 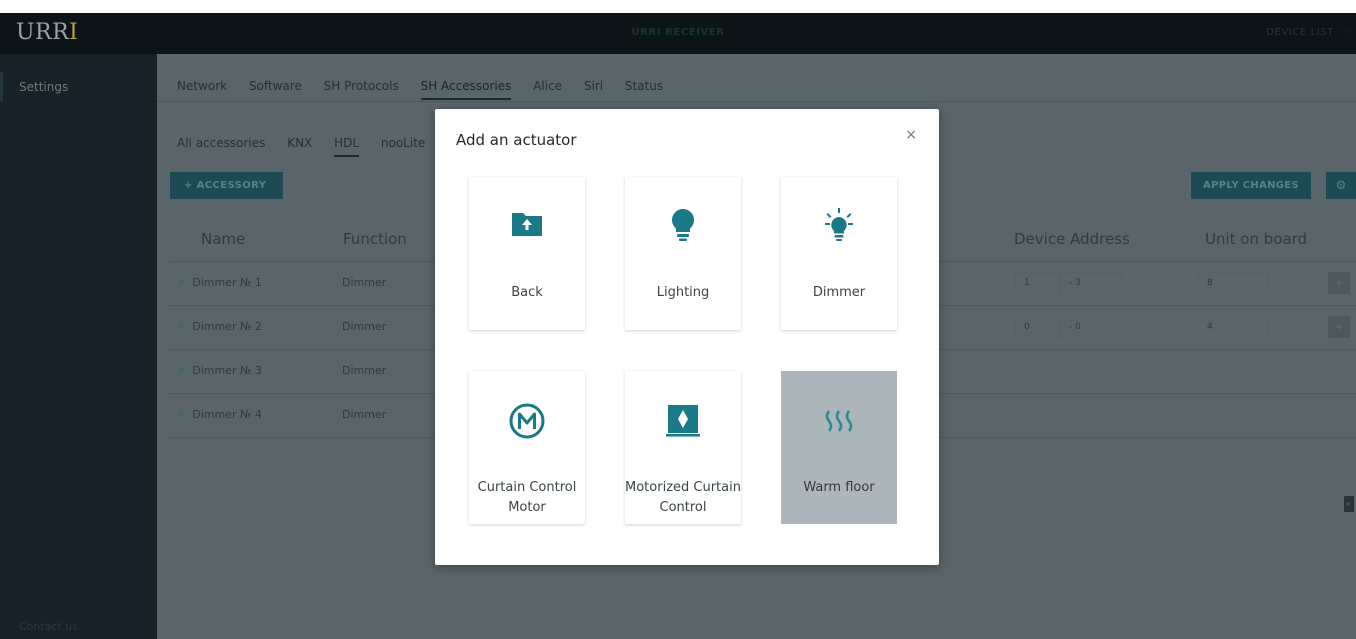 What do you see at coordinates (527, 497) in the screenshot?
I see `card-label: Curtain Control Motor` at bounding box center [527, 497].